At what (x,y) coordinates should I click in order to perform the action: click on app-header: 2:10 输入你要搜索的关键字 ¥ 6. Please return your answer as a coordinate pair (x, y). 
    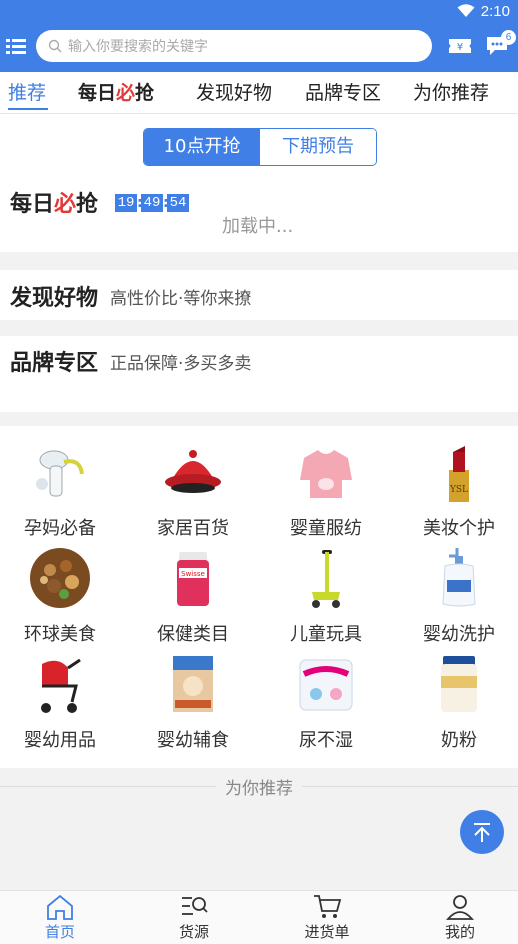
    Looking at the image, I should click on (259, 36).